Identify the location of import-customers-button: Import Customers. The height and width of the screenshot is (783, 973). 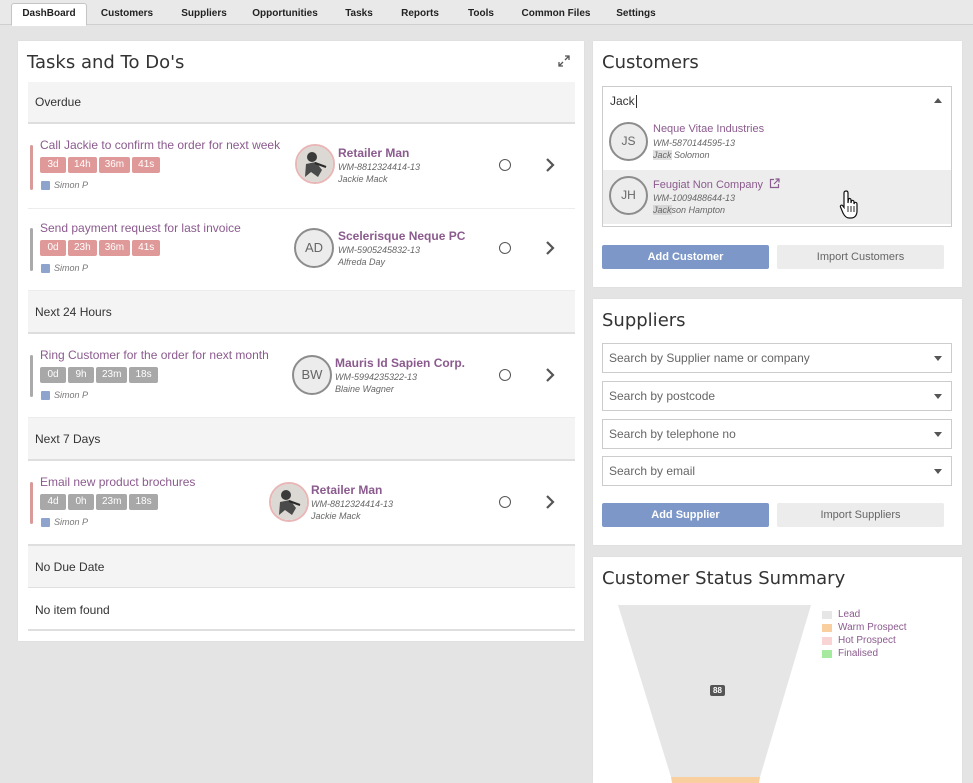
(860, 257).